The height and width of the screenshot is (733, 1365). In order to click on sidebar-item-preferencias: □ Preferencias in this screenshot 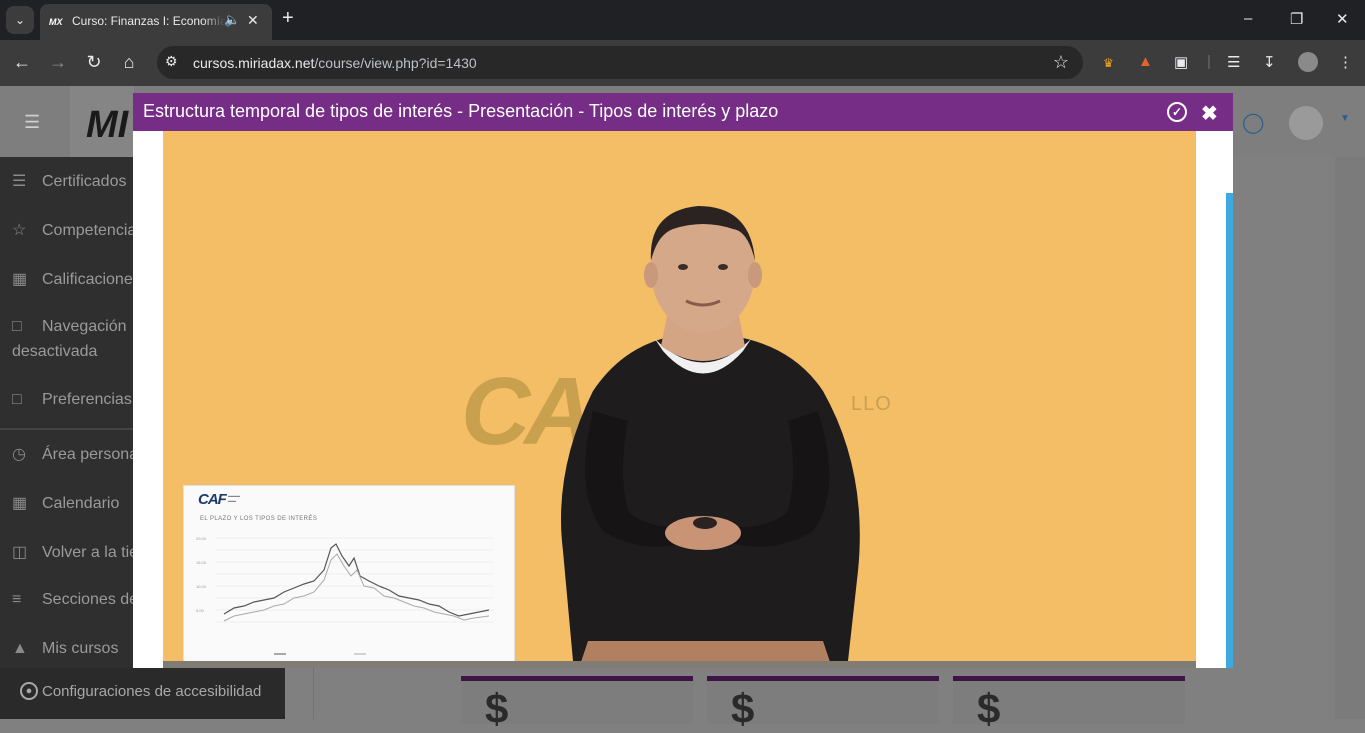, I will do `click(72, 400)`.